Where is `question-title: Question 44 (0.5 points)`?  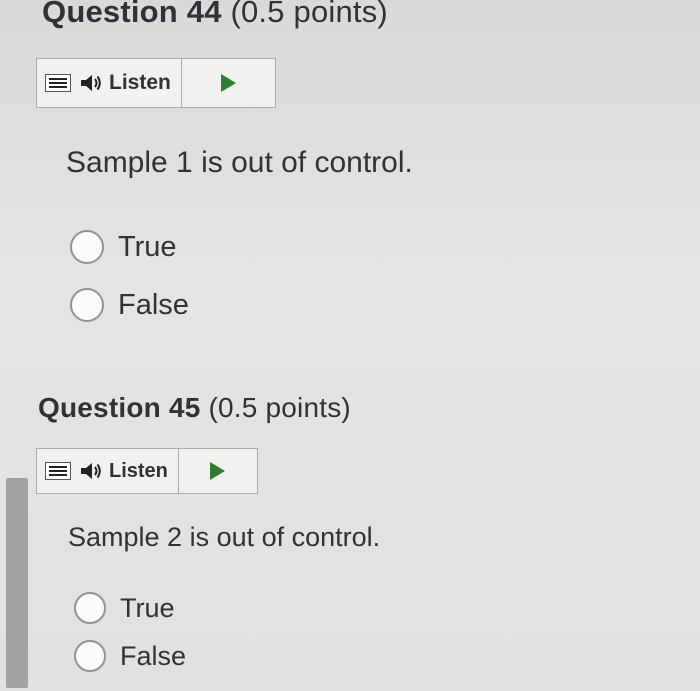 question-title: Question 44 (0.5 points) is located at coordinates (215, 15).